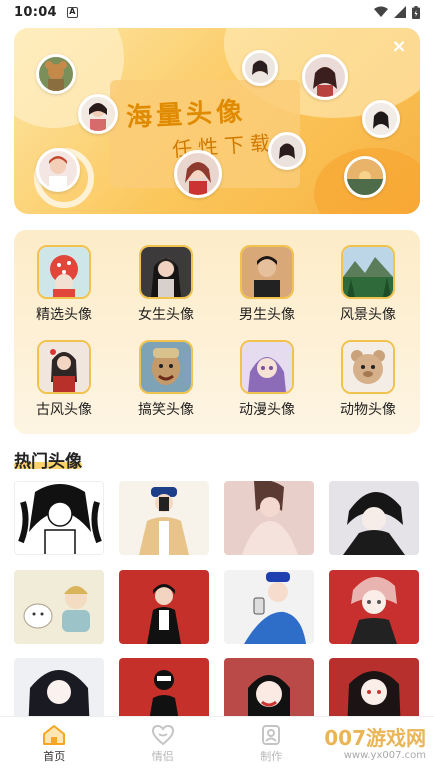 This screenshot has height=771, width=434. Describe the element at coordinates (368, 367) in the screenshot. I see `teddy-bear-thumb` at that location.